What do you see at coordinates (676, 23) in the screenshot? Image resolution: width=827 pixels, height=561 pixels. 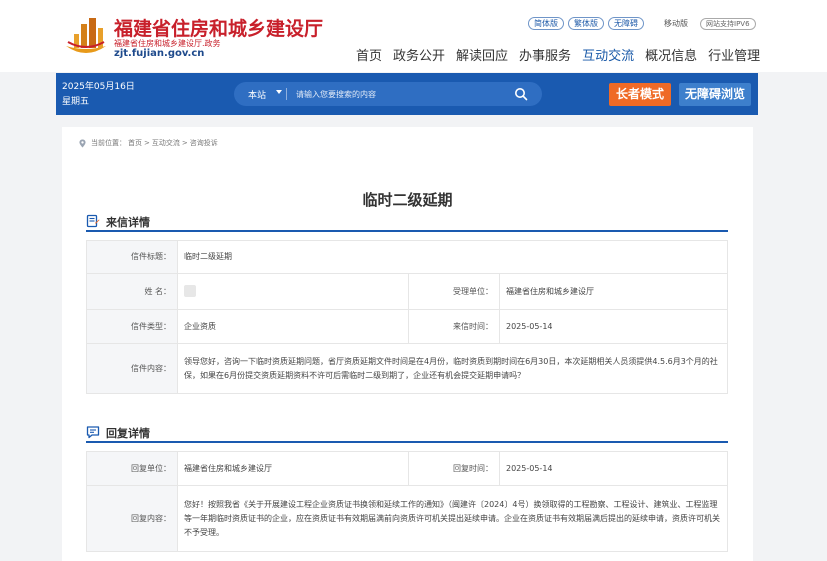 I see `mobile-version-link: 移动版` at bounding box center [676, 23].